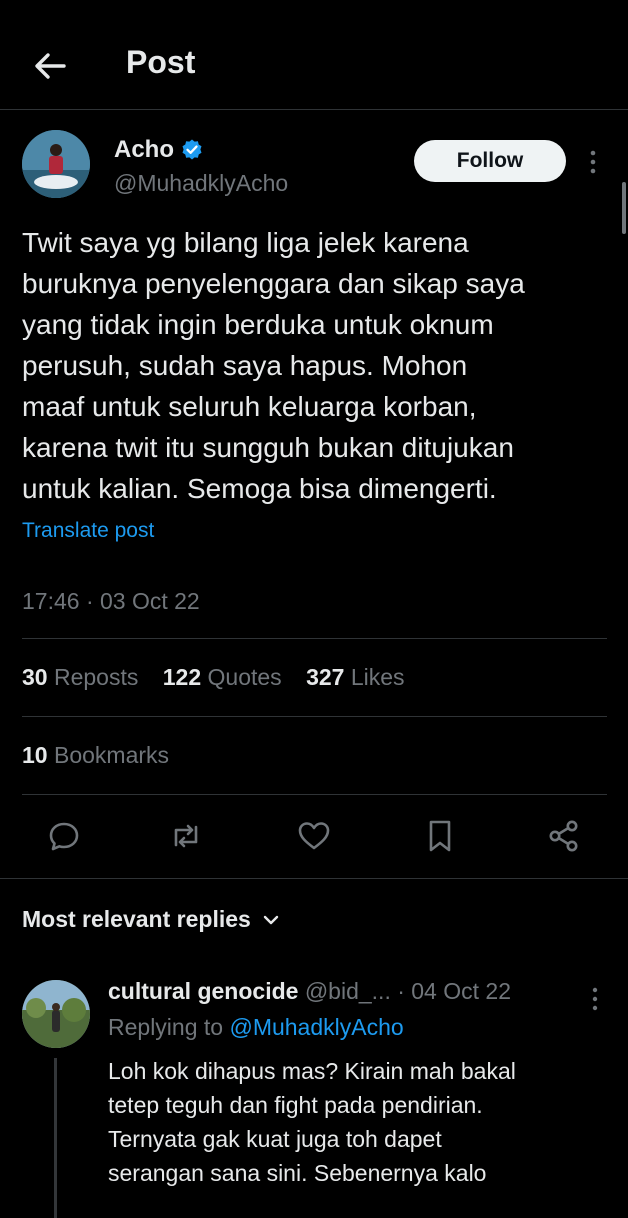 This screenshot has height=1218, width=628. I want to click on reply-more-options-icon, so click(595, 999).